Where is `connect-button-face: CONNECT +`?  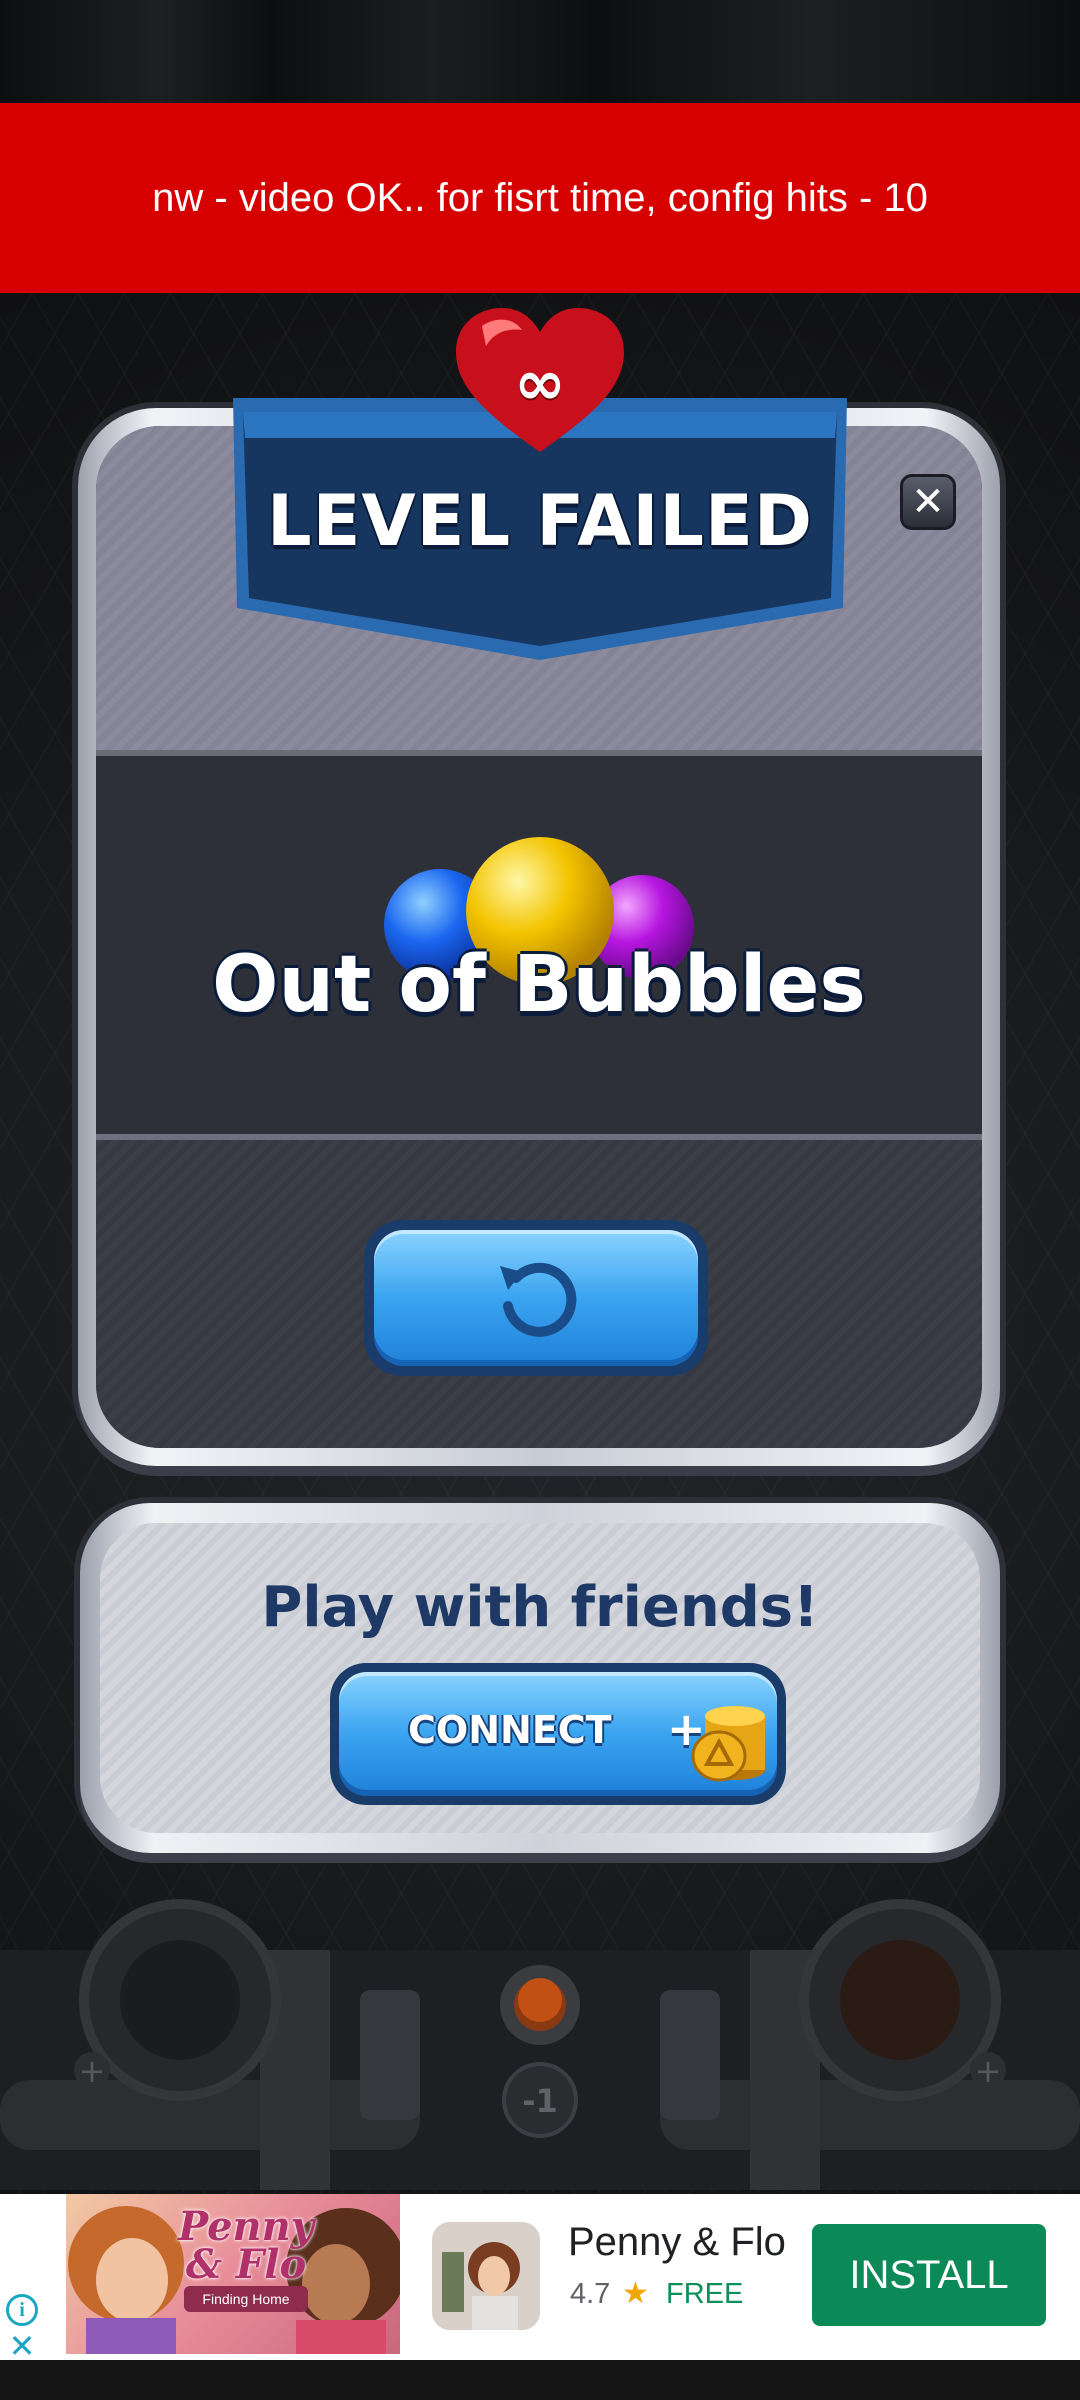 connect-button-face: CONNECT + is located at coordinates (558, 1734).